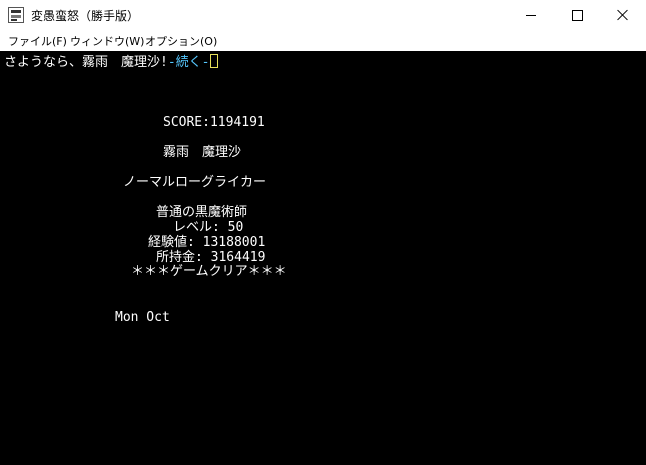  What do you see at coordinates (211, 257) in the screenshot?
I see `player-gold: 所持金: 3164419` at bounding box center [211, 257].